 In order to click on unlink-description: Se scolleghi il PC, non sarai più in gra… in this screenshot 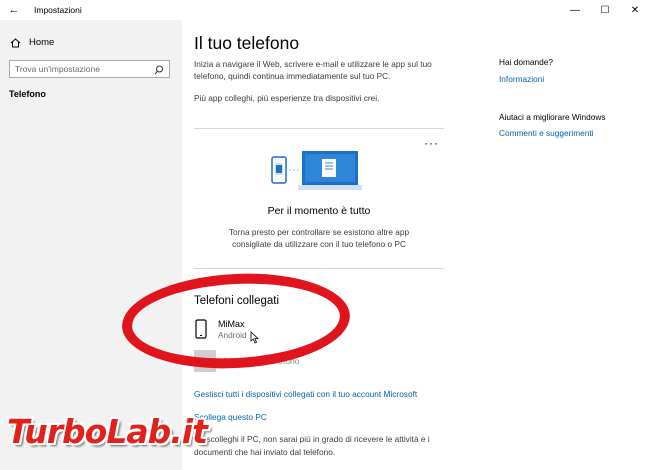, I will do `click(312, 445)`.